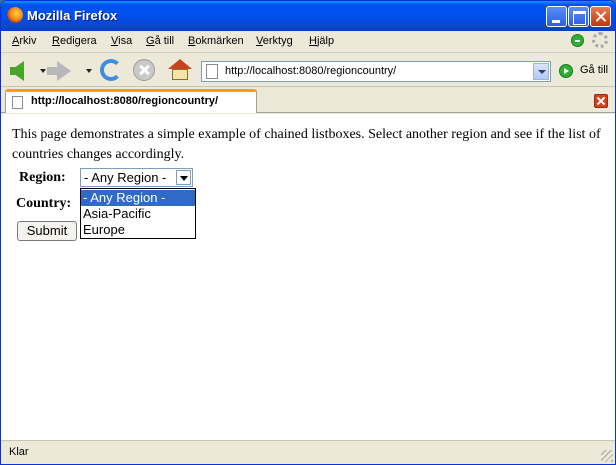 The width and height of the screenshot is (616, 465). What do you see at coordinates (310, 71) in the screenshot?
I see `url-text: http://localhost:8080/regioncountry/` at bounding box center [310, 71].